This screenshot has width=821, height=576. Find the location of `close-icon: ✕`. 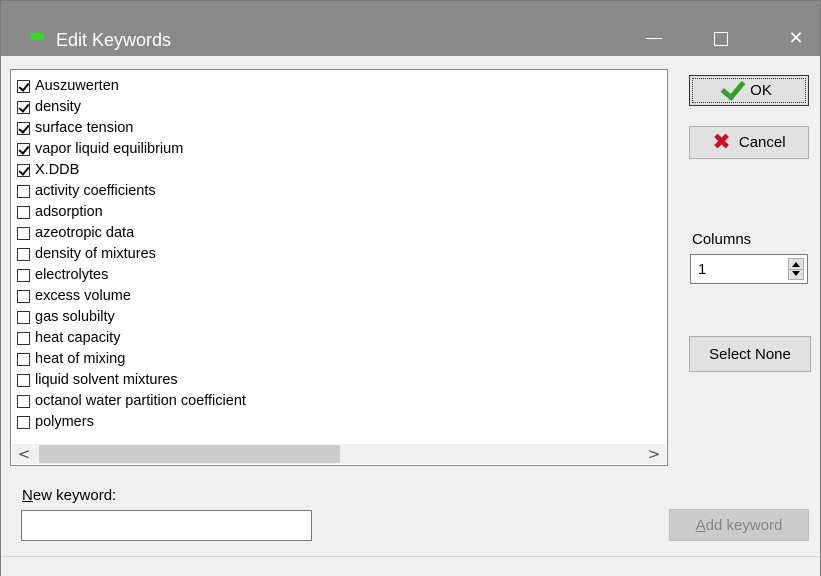

close-icon: ✕ is located at coordinates (796, 38).